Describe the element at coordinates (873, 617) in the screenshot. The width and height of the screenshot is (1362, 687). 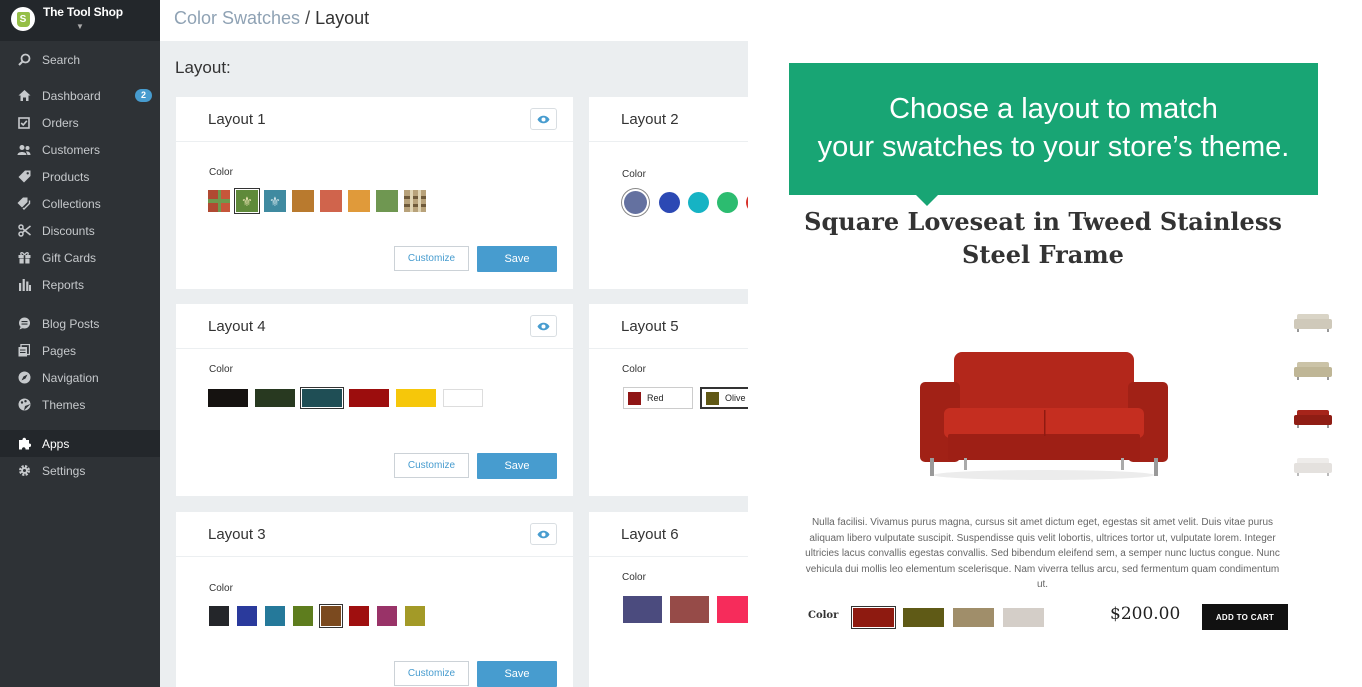
I see `product-swatch-red` at that location.